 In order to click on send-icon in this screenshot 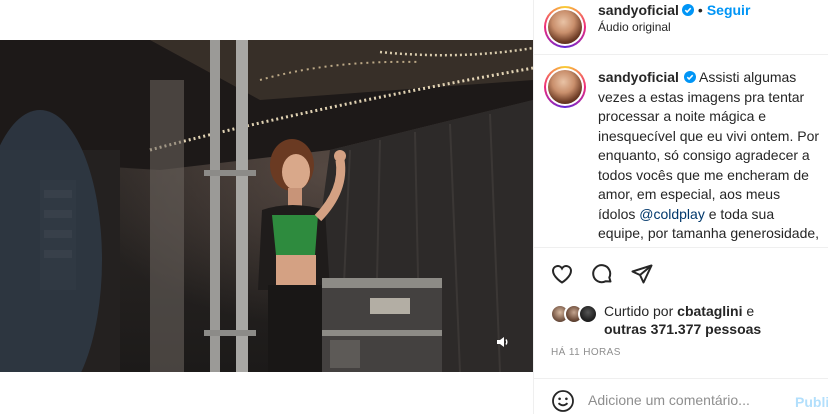, I will do `click(642, 274)`.